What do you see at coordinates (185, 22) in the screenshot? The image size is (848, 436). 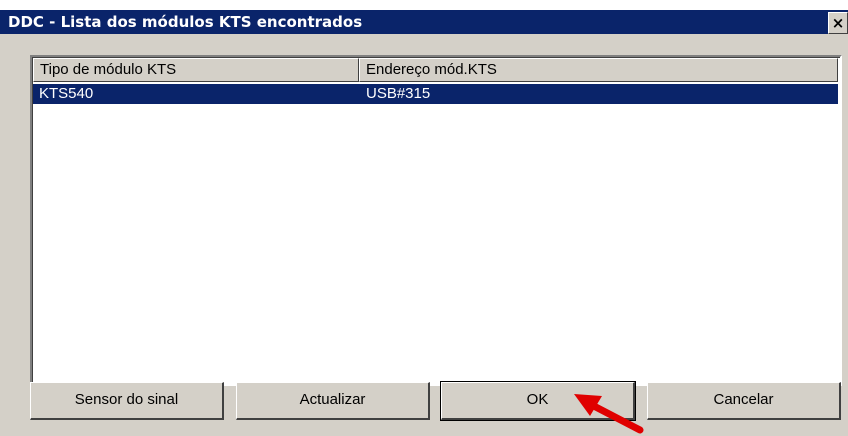 I see `window-title: DDC - Lista dos módulos KTS encontrados` at bounding box center [185, 22].